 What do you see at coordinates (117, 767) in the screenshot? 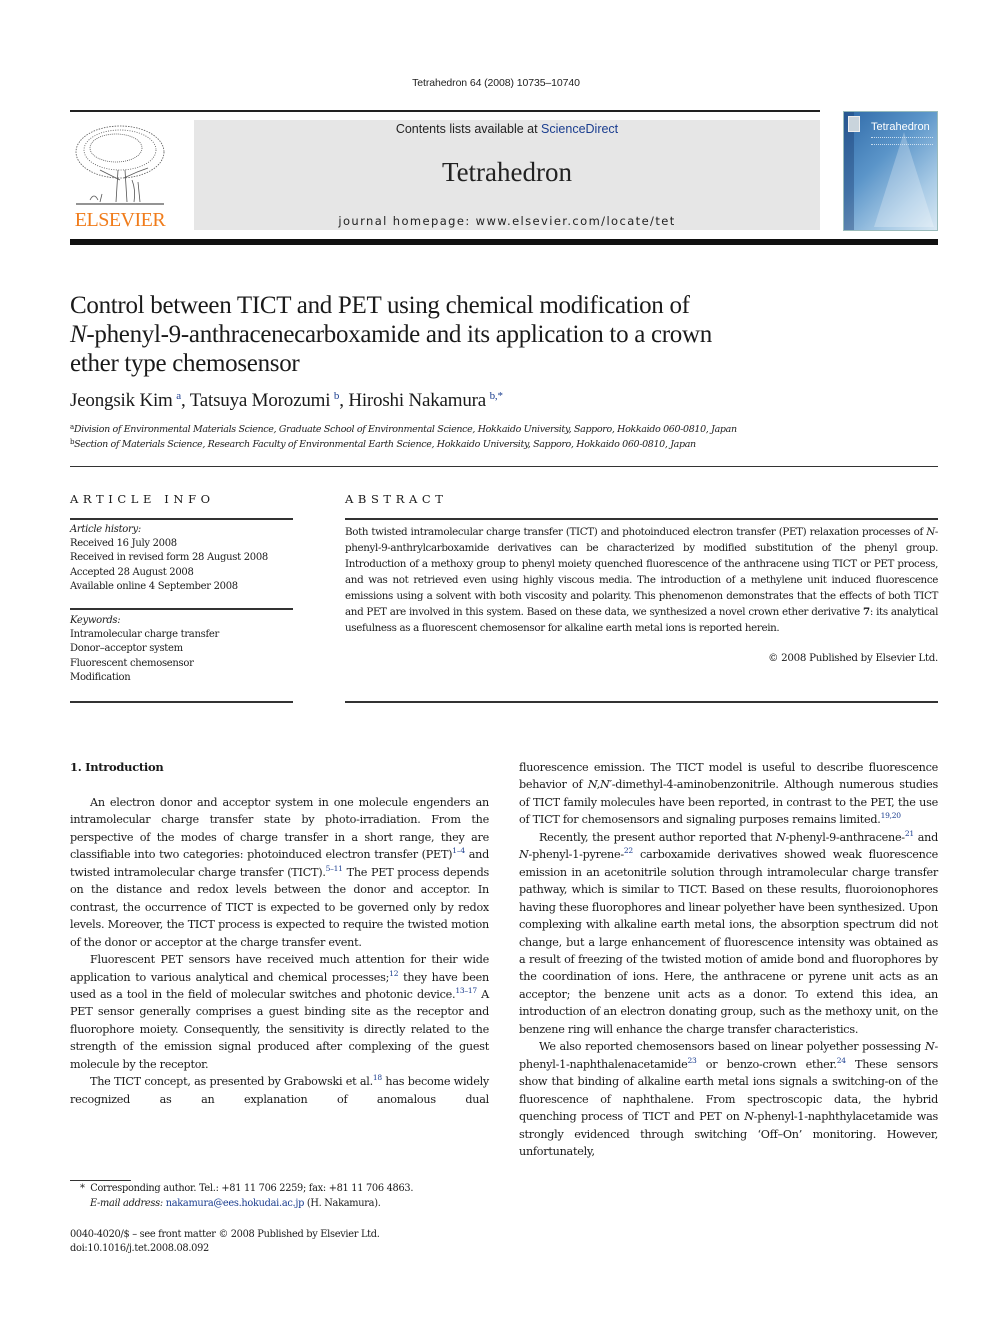
I see `section-heading-introduction: 1. Introduction` at bounding box center [117, 767].